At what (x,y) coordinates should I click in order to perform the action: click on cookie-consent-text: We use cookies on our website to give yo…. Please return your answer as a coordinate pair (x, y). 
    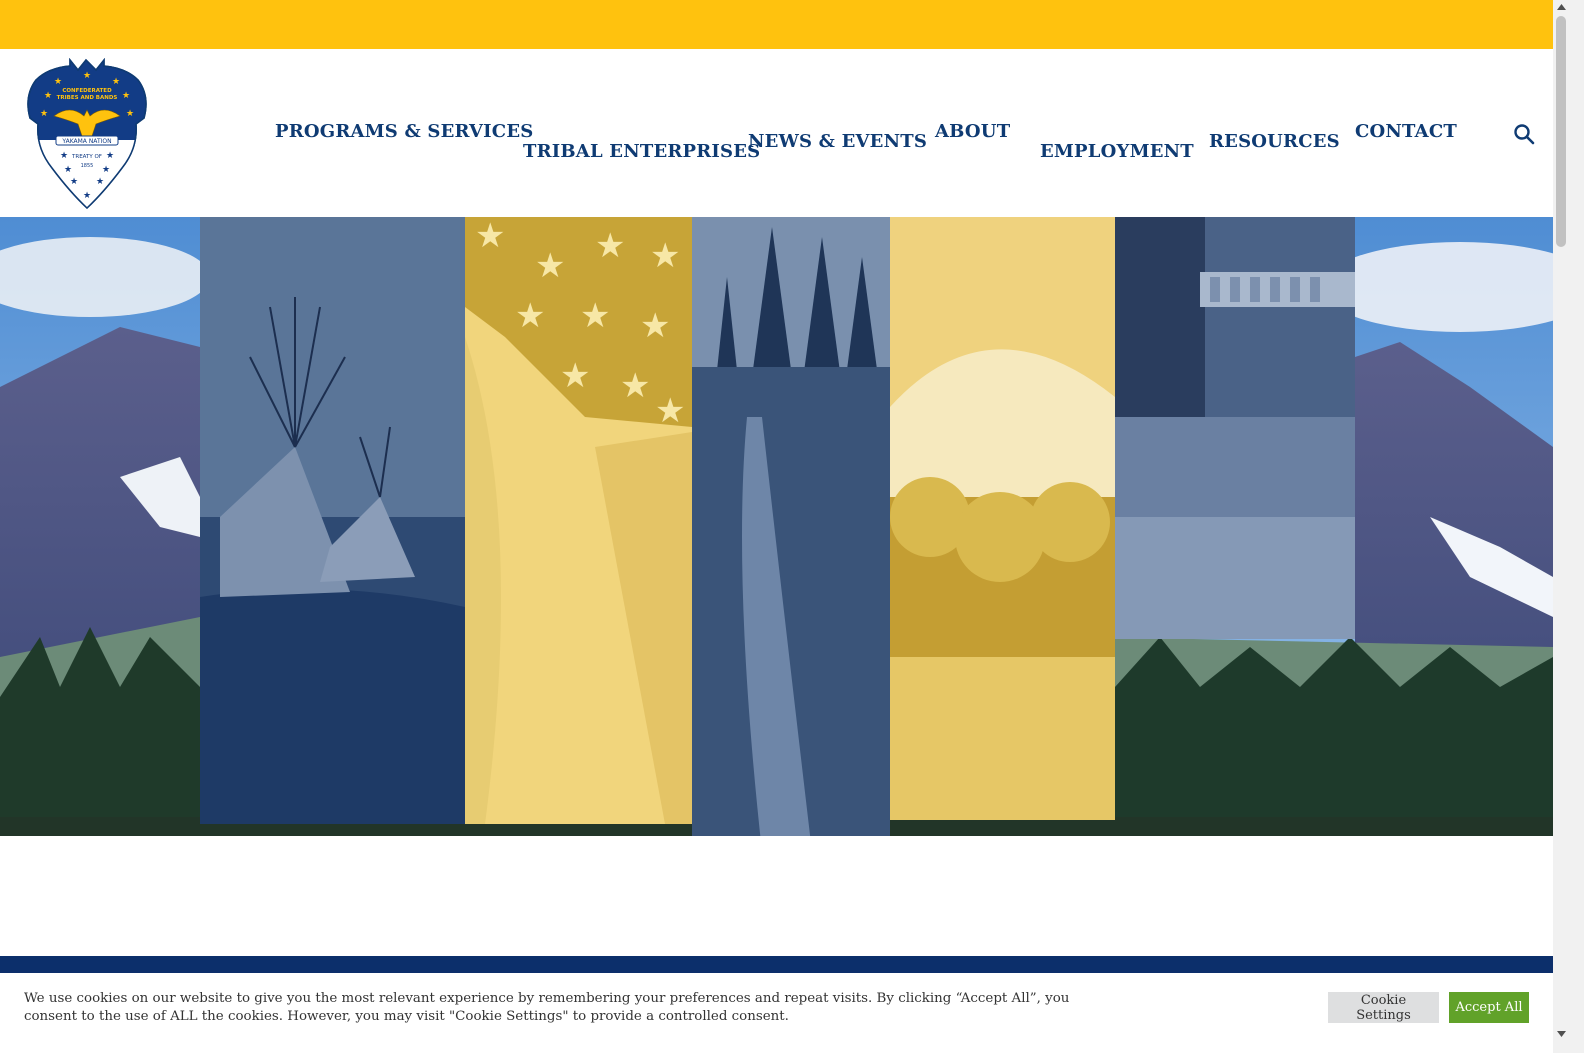
    Looking at the image, I should click on (547, 1007).